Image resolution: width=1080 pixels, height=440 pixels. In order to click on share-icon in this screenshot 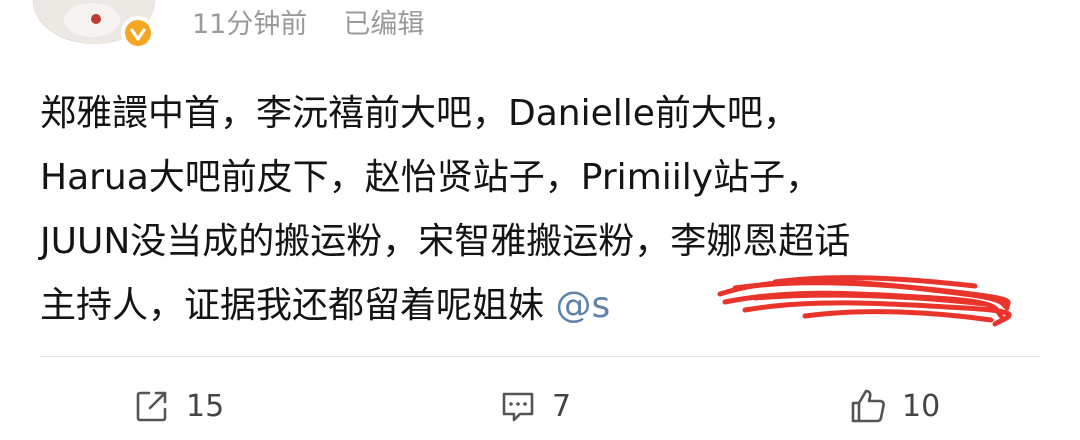, I will do `click(152, 406)`.